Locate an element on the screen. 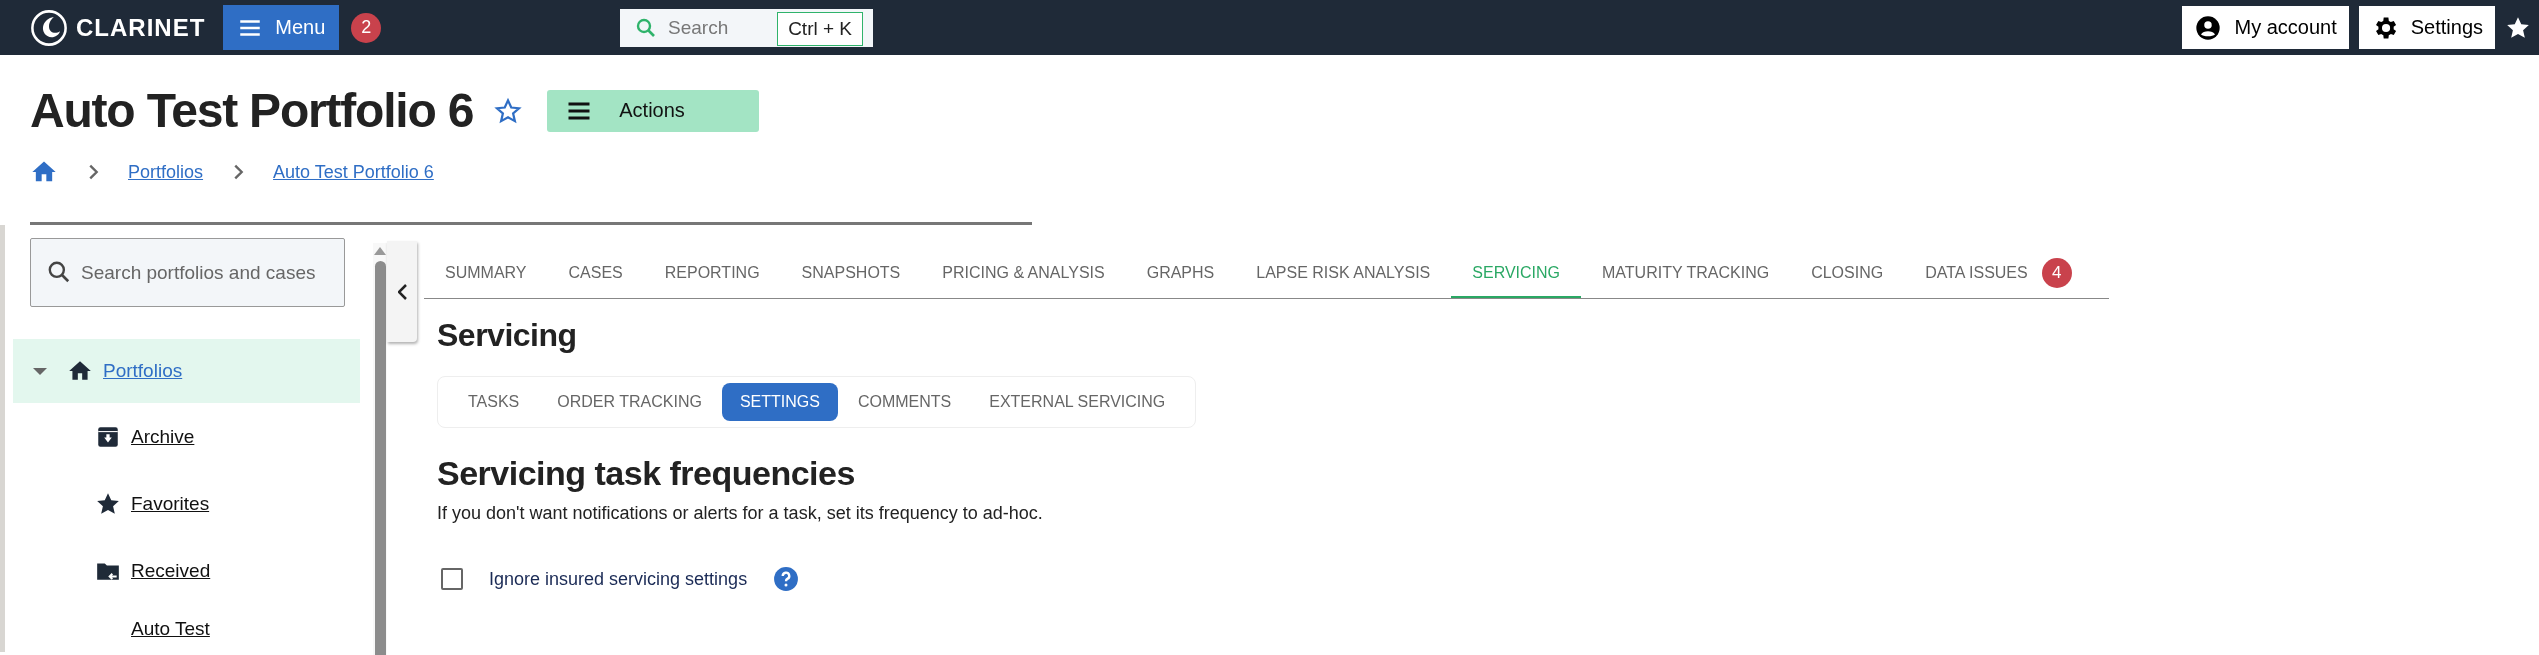  tree-item: Auto Test is located at coordinates (190, 628).